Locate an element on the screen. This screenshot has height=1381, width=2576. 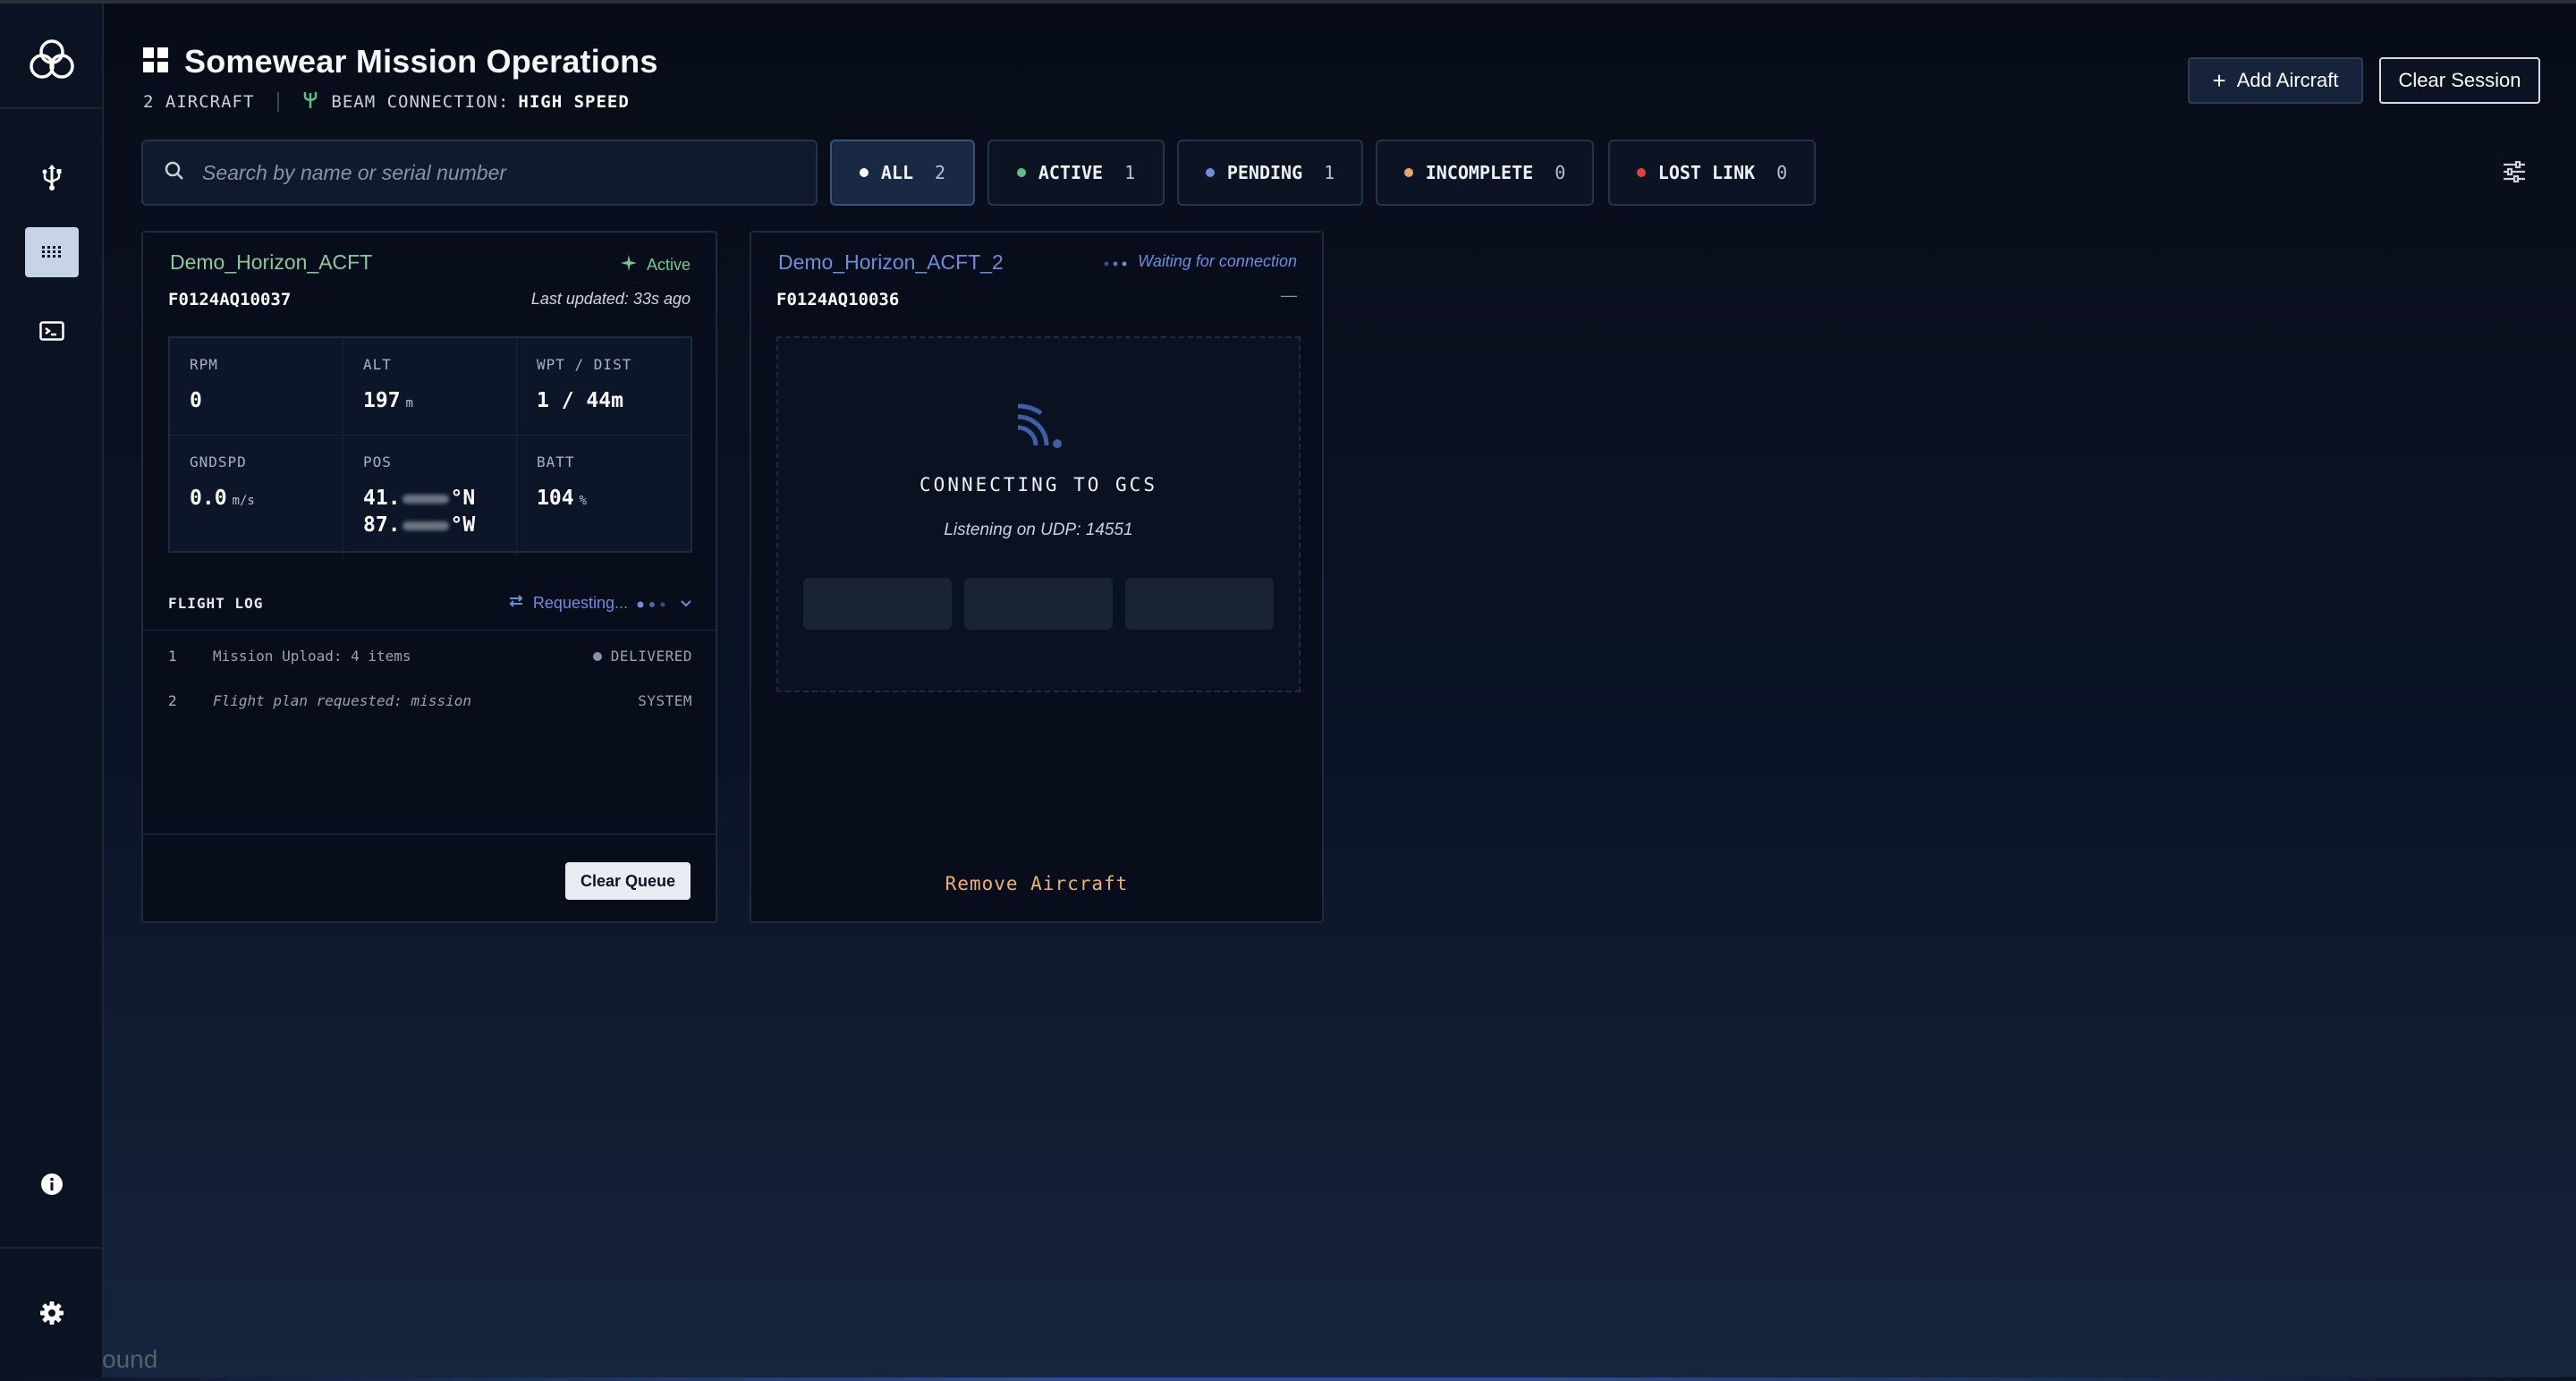
log-index: 1 is located at coordinates (172, 656).